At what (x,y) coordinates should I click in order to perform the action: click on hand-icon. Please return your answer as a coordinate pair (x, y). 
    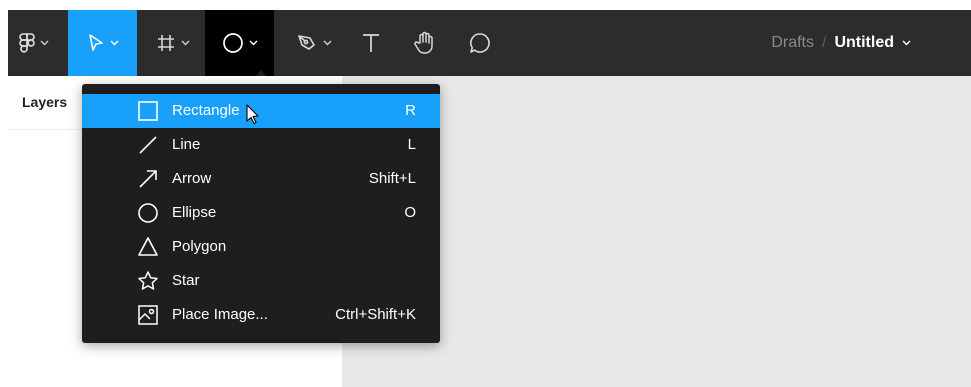
    Looking at the image, I should click on (423, 42).